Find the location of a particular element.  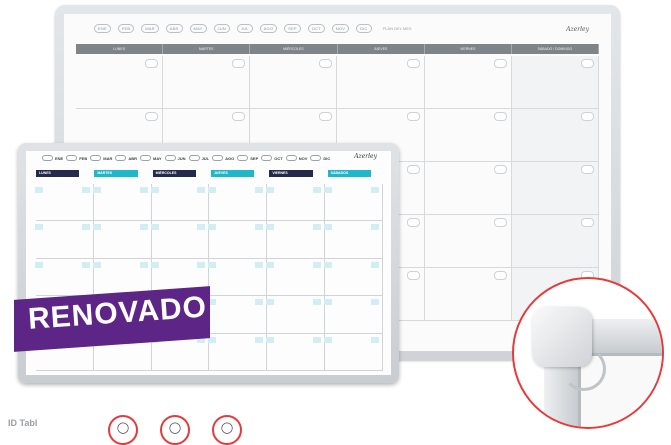

back-day-label: JUEVES is located at coordinates (381, 49).